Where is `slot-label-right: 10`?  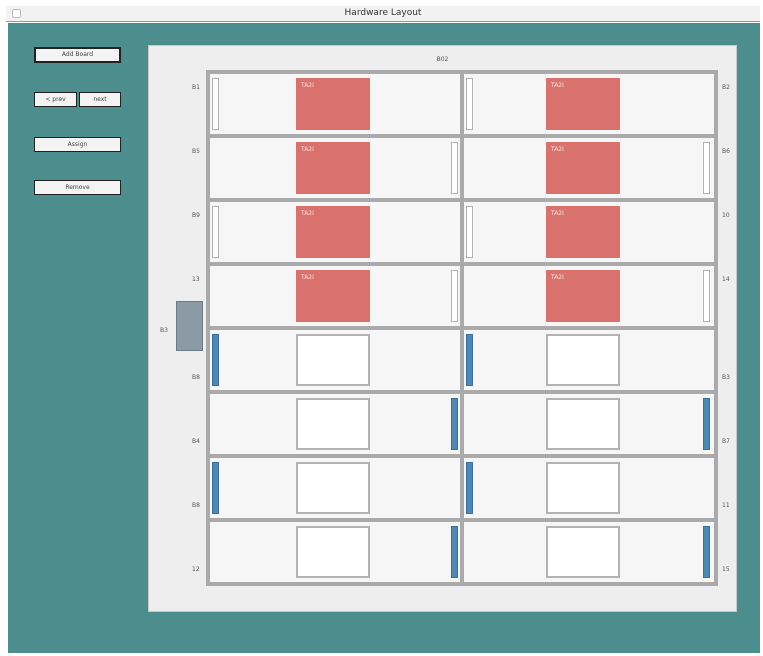 slot-label-right: 10 is located at coordinates (726, 215).